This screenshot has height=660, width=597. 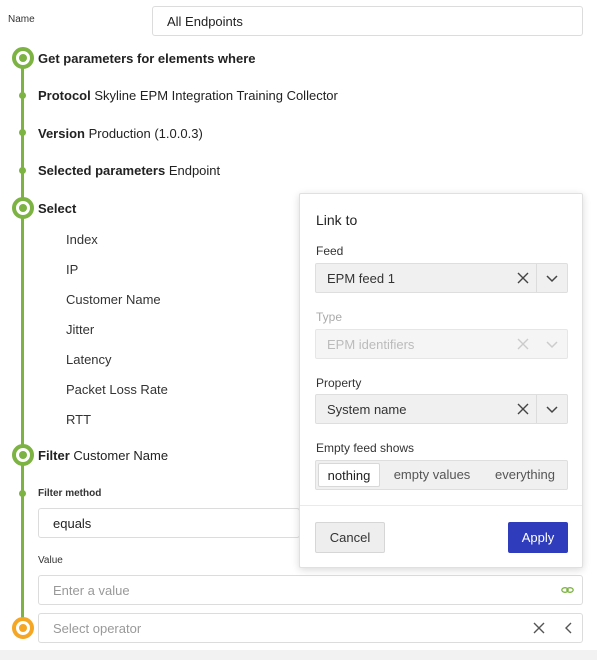 What do you see at coordinates (330, 251) in the screenshot?
I see `feed-label: Feed` at bounding box center [330, 251].